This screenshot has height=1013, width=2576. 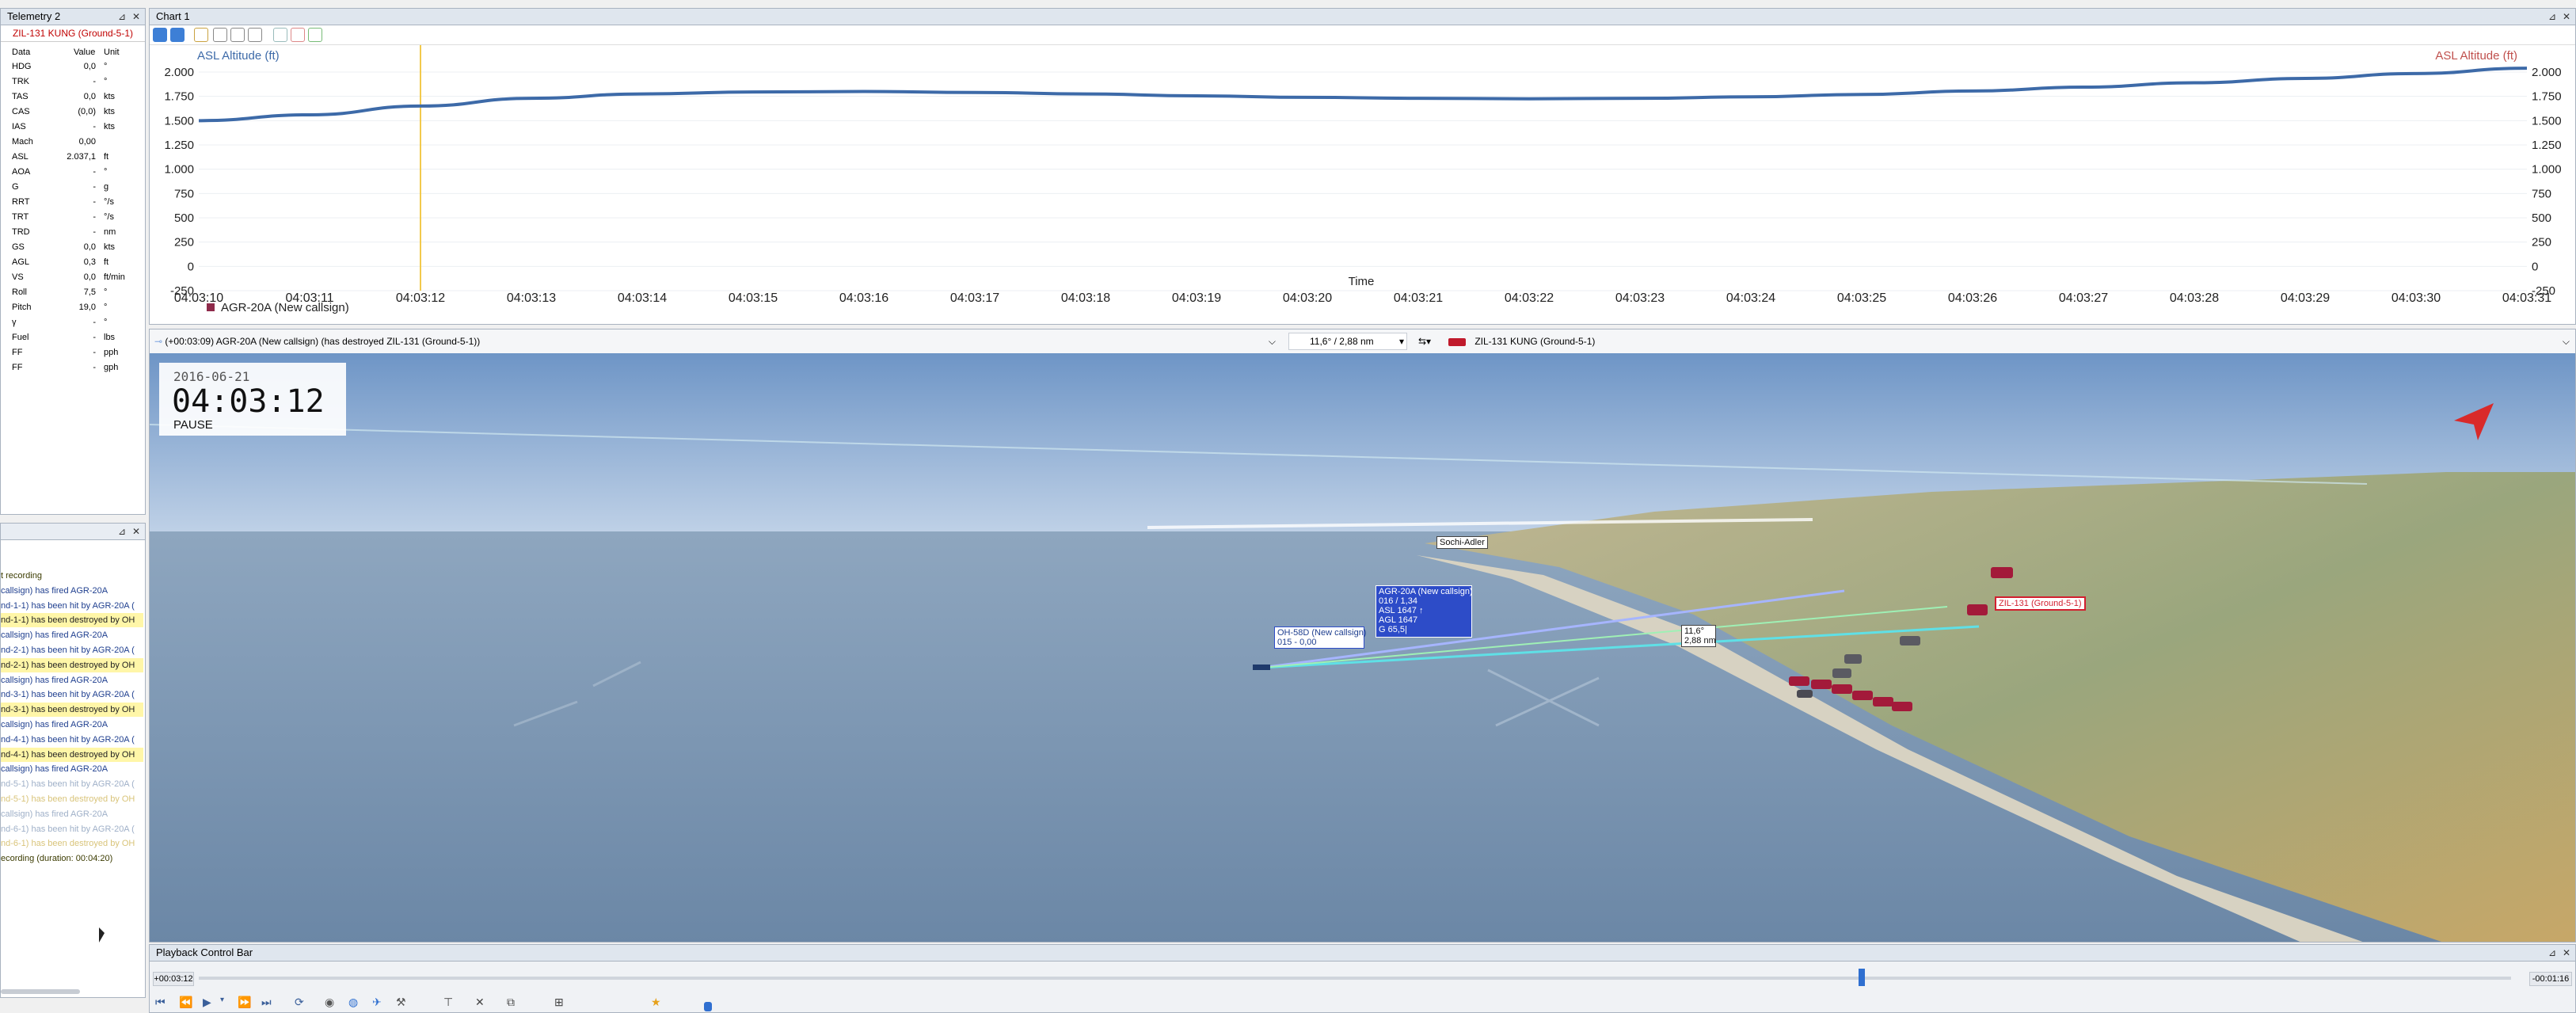 I want to click on step-forward-button: ⏩, so click(x=244, y=1002).